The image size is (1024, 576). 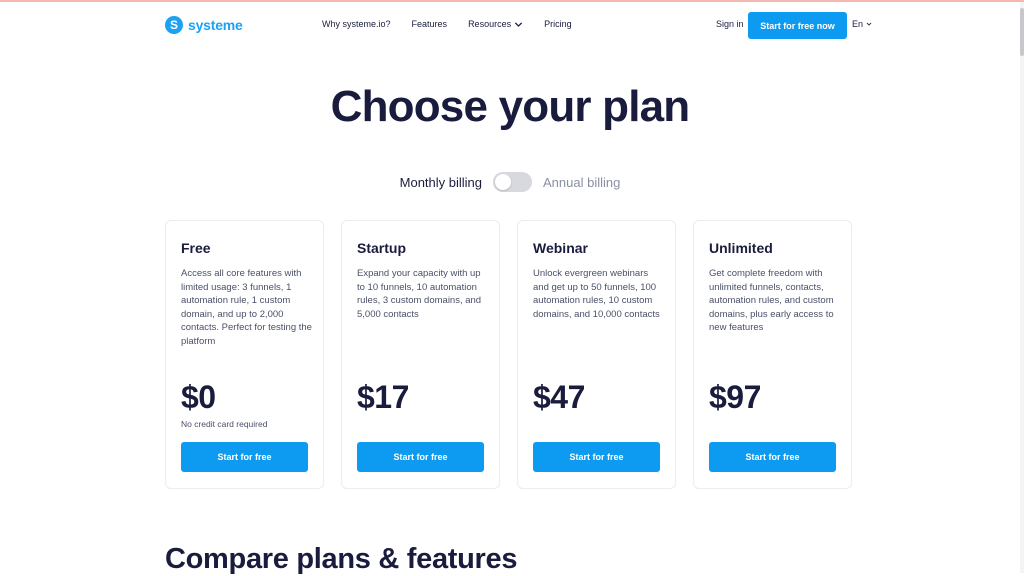 What do you see at coordinates (797, 25) in the screenshot?
I see `start-for-free-now-button: Start for free now` at bounding box center [797, 25].